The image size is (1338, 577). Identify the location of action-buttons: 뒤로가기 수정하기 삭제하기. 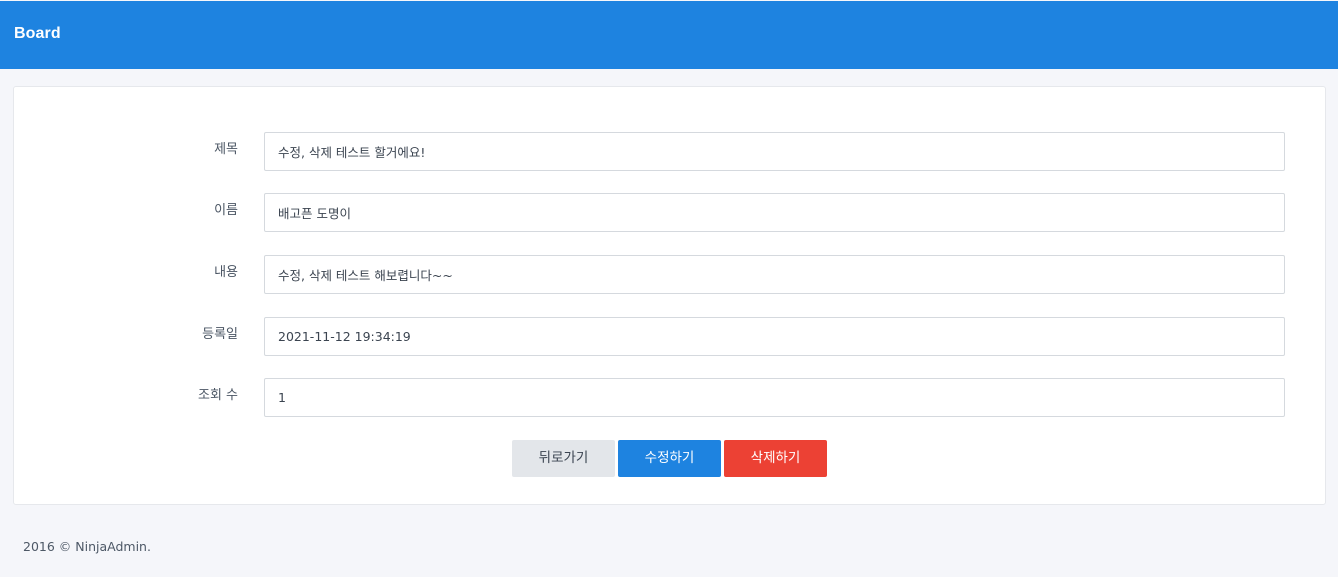
(670, 458).